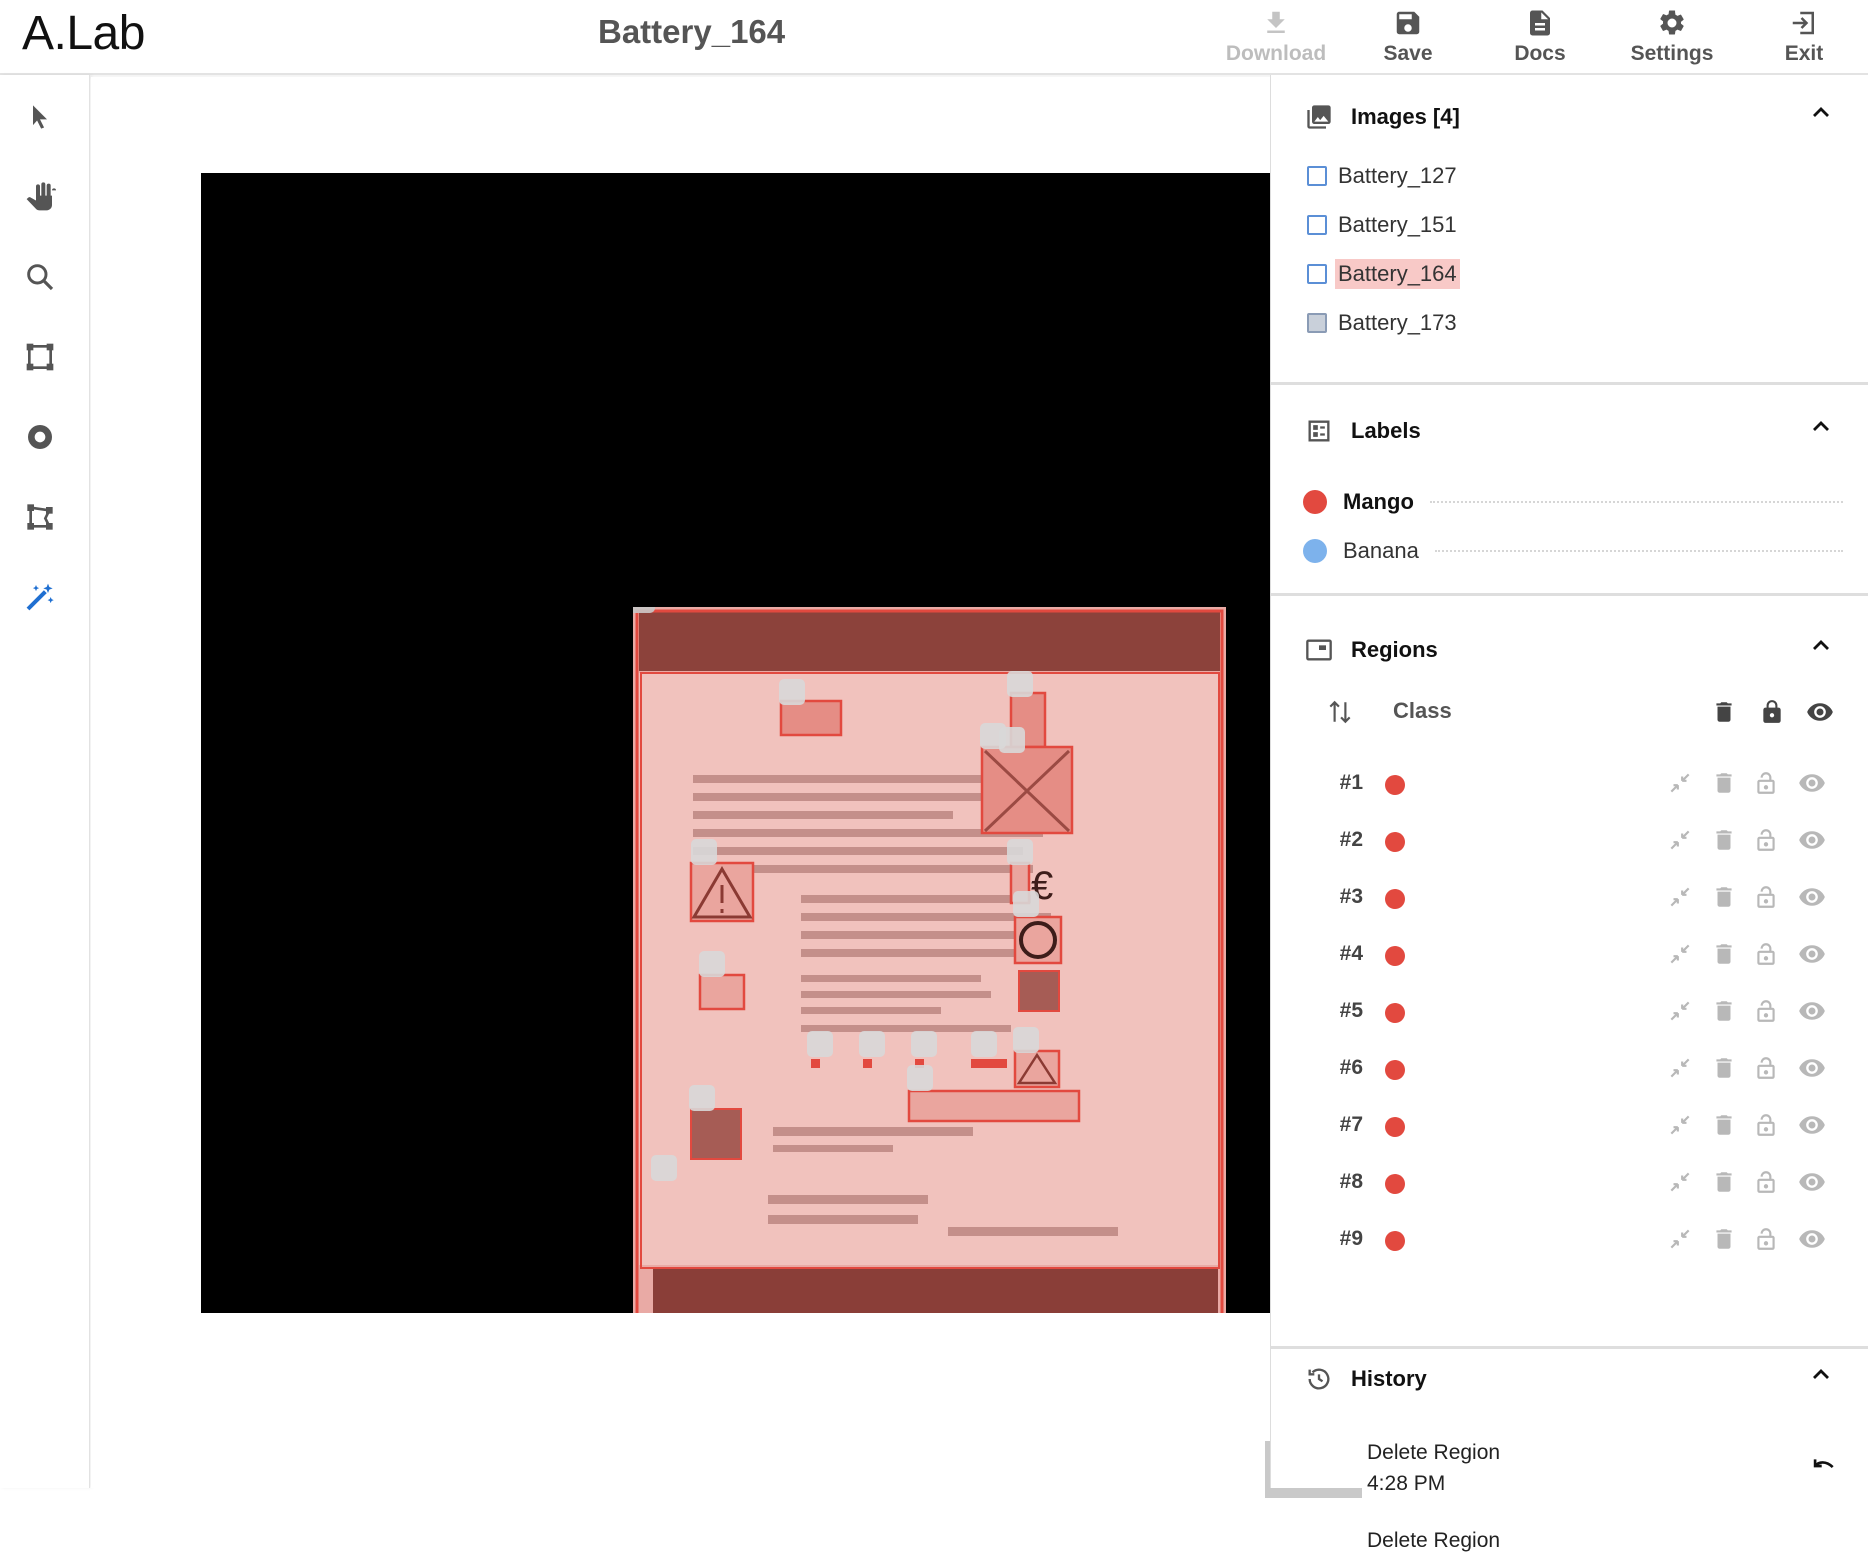 This screenshot has width=1868, height=1556. I want to click on label-item-mango: Mango, so click(1573, 502).